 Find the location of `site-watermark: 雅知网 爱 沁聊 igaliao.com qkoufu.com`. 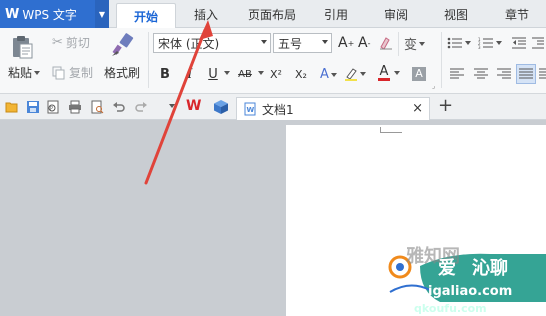

site-watermark: 雅知网 爱 沁聊 igaliao.com qkoufu.com is located at coordinates (463, 274).